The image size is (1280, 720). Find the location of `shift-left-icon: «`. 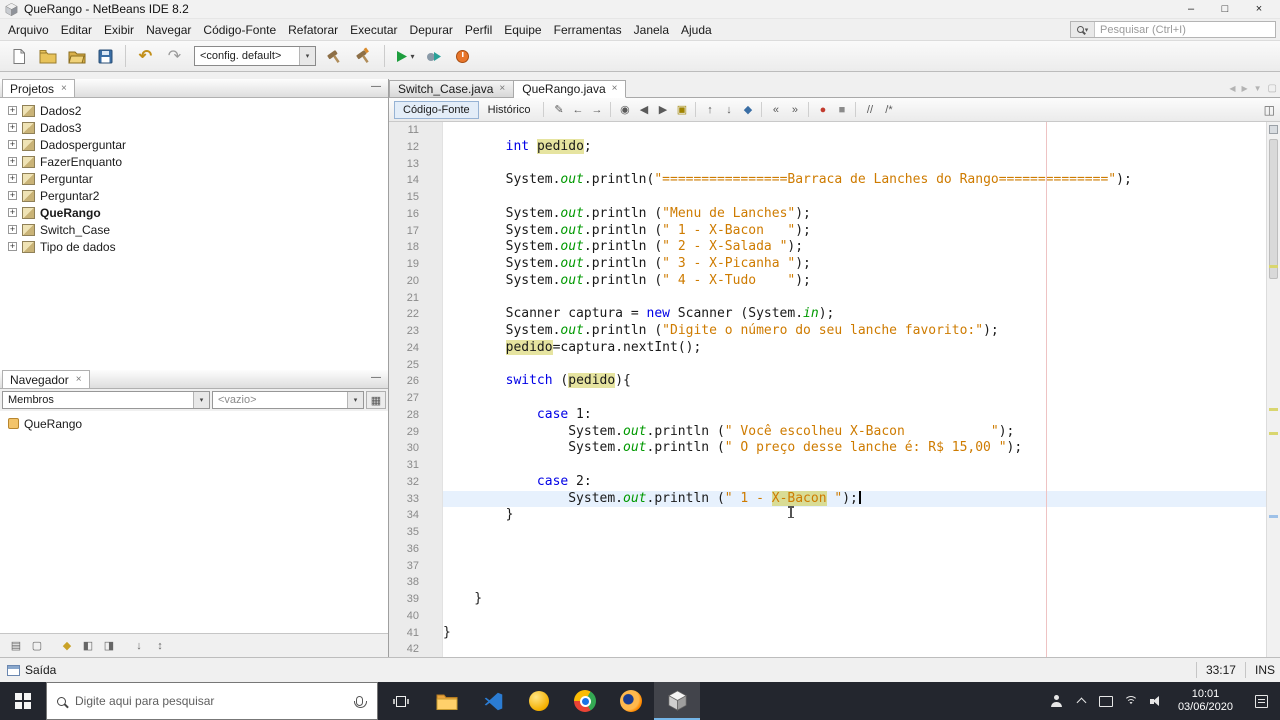

shift-left-icon: « is located at coordinates (775, 109).